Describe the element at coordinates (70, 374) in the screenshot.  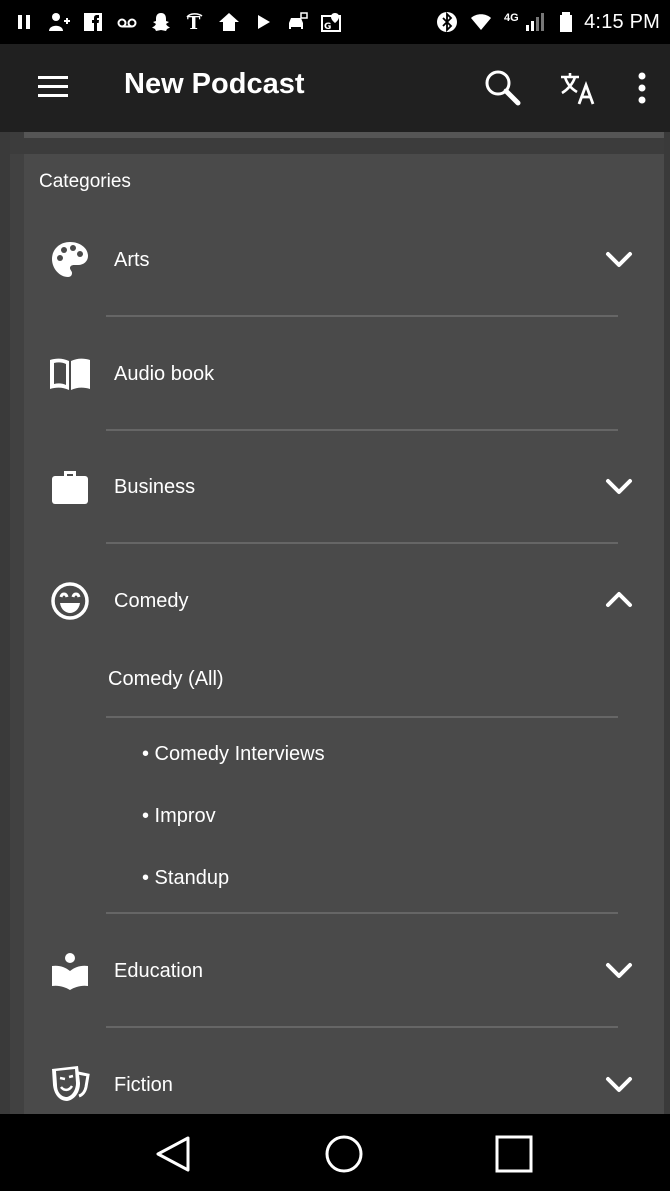
I see `book-icon` at that location.